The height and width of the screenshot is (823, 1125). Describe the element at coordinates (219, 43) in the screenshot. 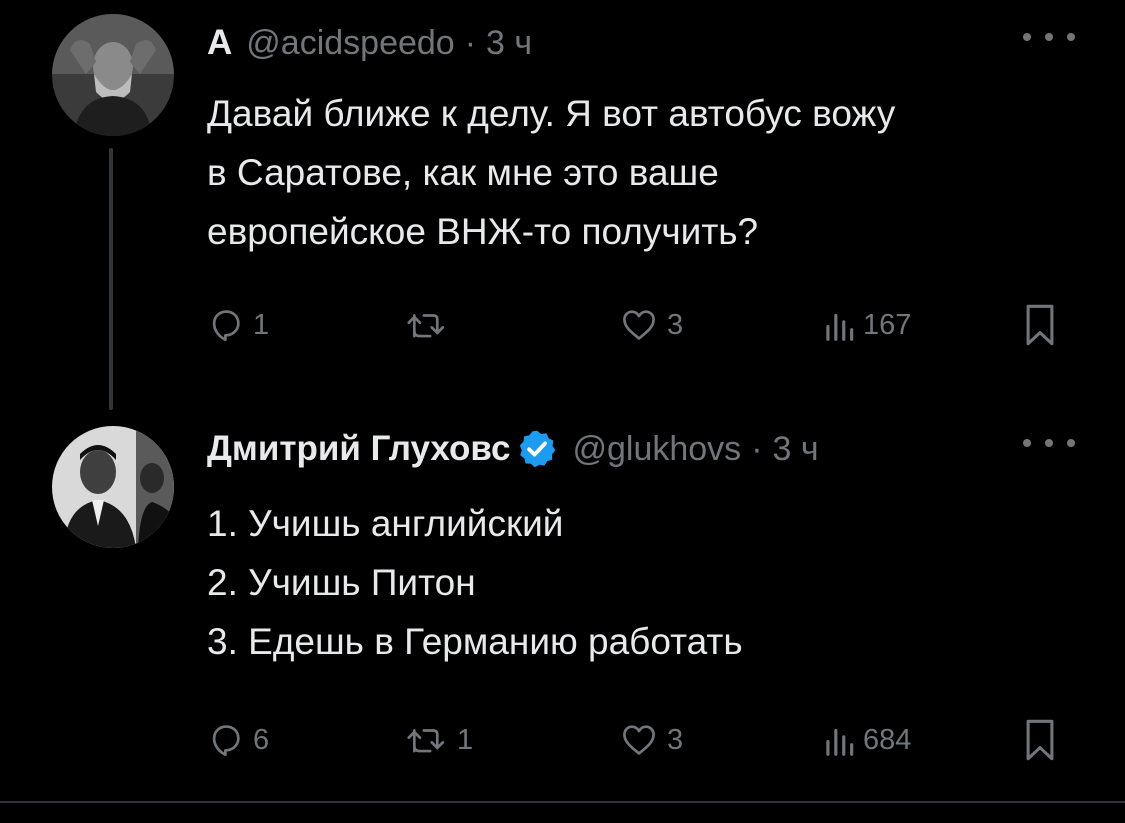

I see `display-name: А` at that location.